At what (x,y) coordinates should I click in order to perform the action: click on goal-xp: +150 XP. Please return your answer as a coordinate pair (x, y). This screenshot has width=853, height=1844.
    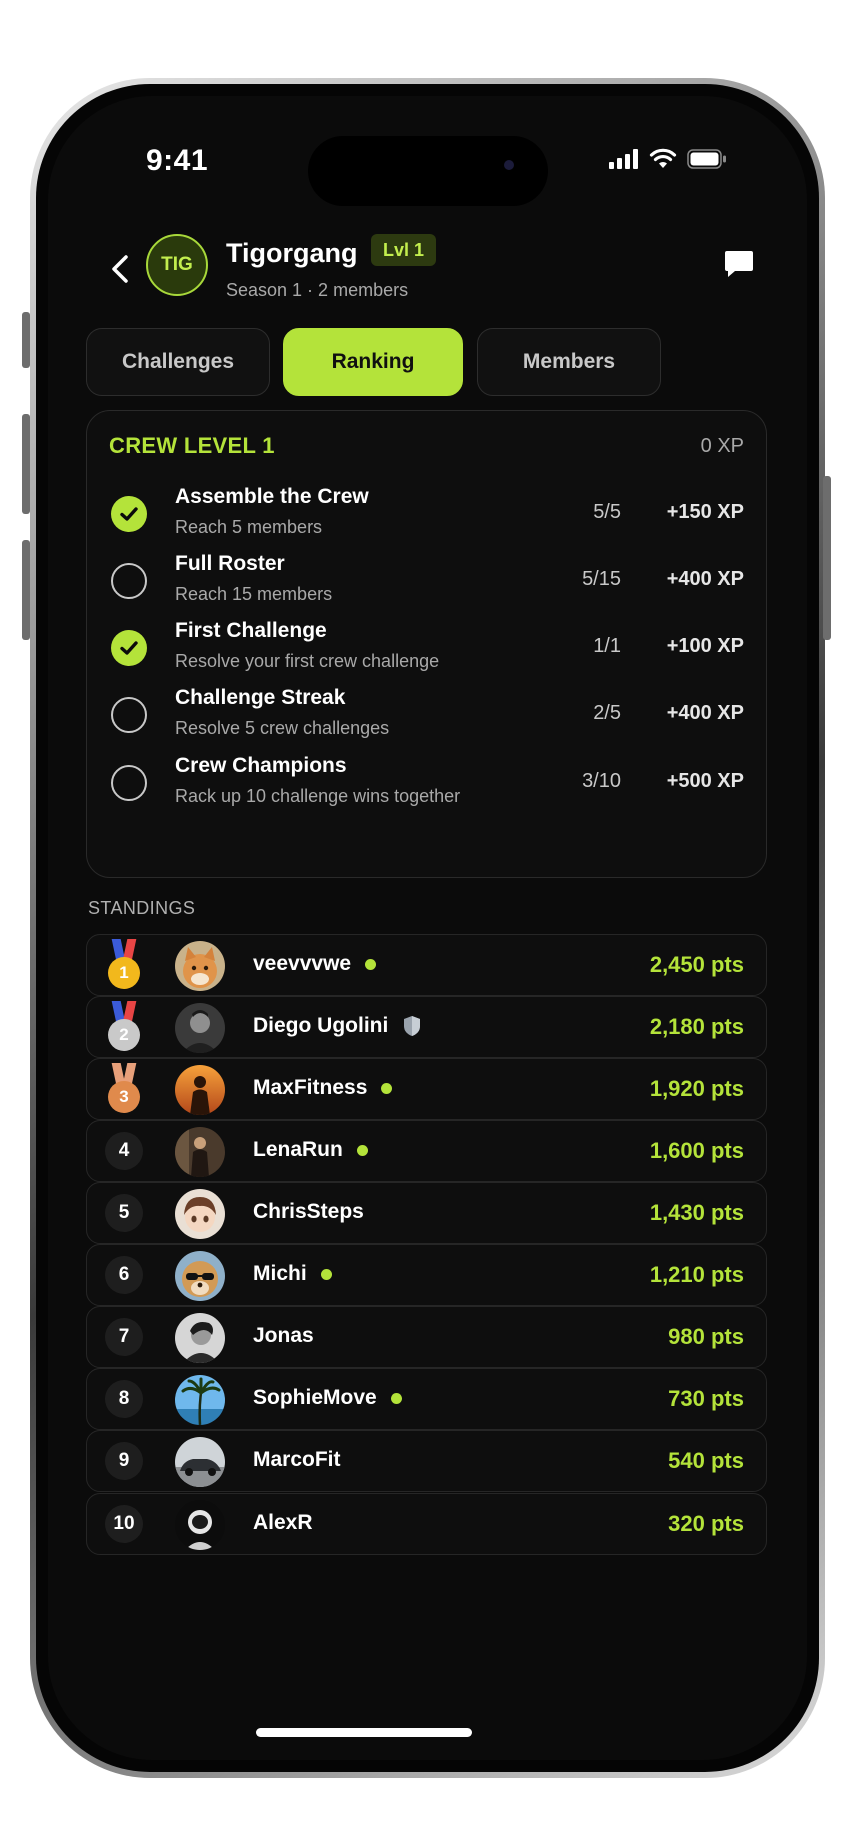
    Looking at the image, I should click on (705, 512).